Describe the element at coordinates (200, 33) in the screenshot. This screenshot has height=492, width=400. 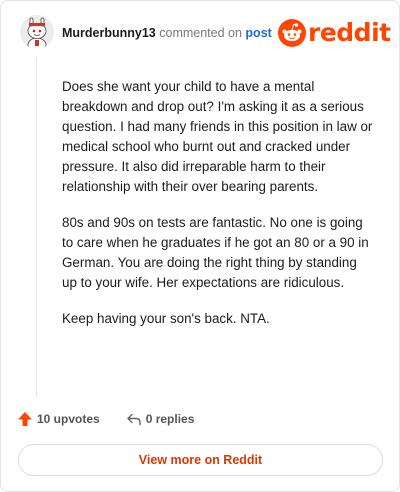
I see `action-text: commented on` at that location.